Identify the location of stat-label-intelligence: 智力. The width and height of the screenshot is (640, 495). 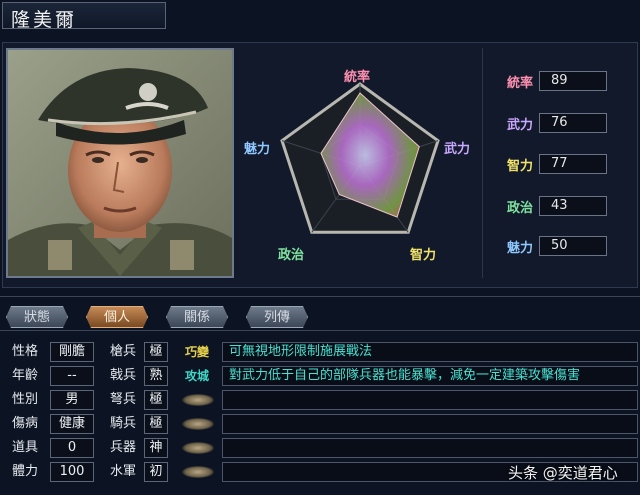
(519, 166).